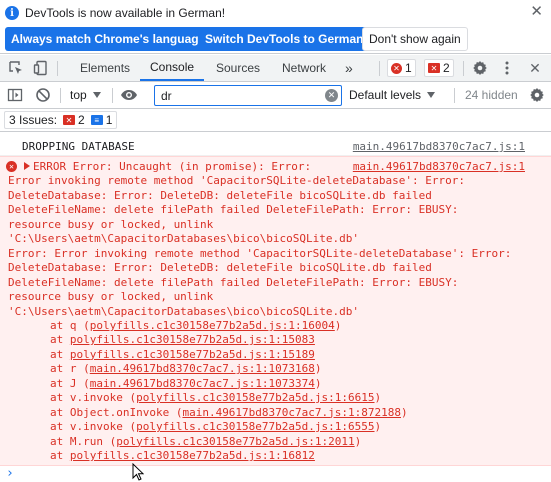 The image size is (551, 482). I want to click on tab-elements: Elements, so click(105, 68).